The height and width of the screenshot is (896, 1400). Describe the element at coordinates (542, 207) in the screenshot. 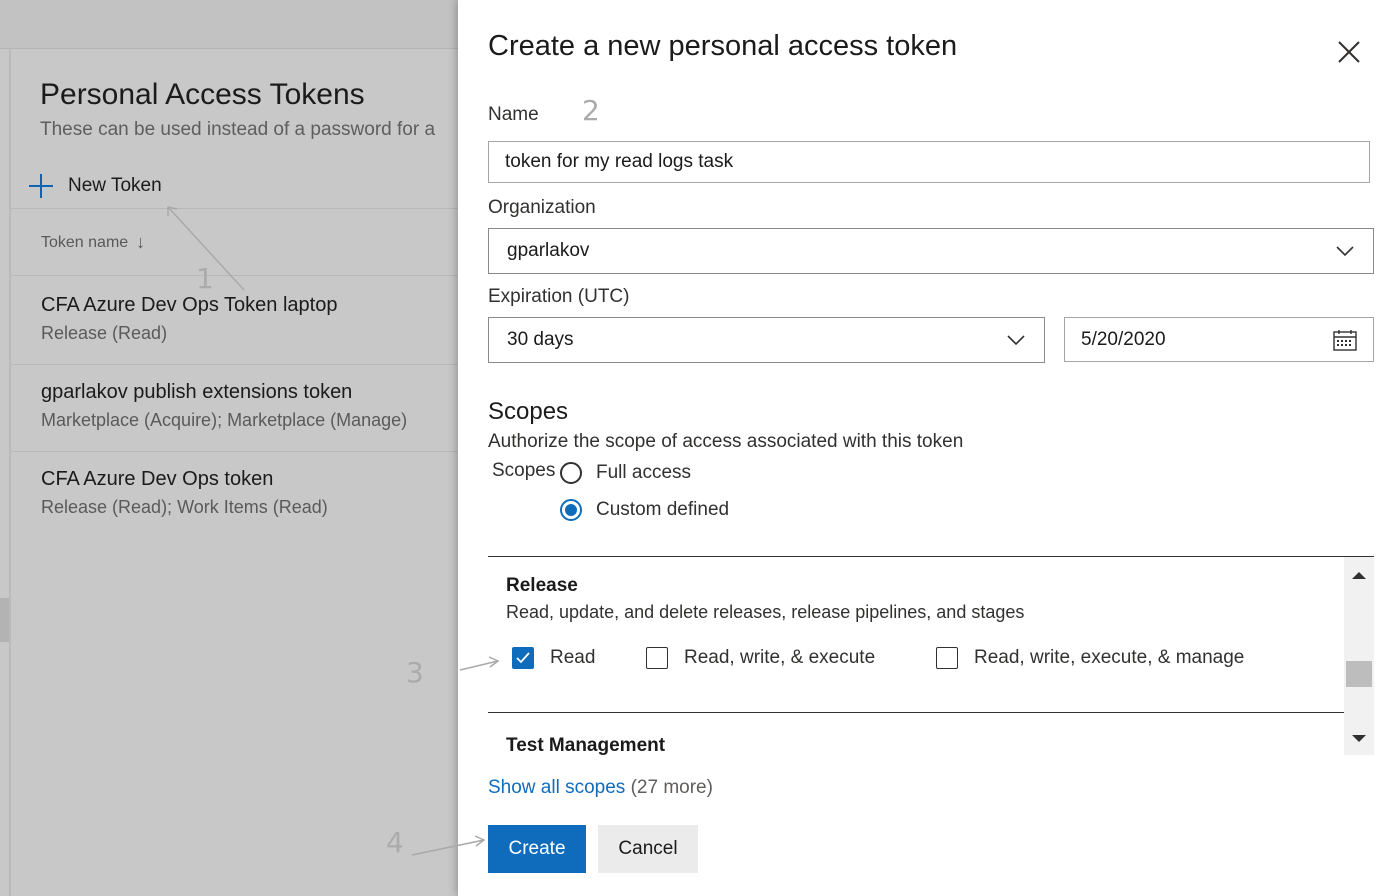

I see `organization-label: Organization` at that location.